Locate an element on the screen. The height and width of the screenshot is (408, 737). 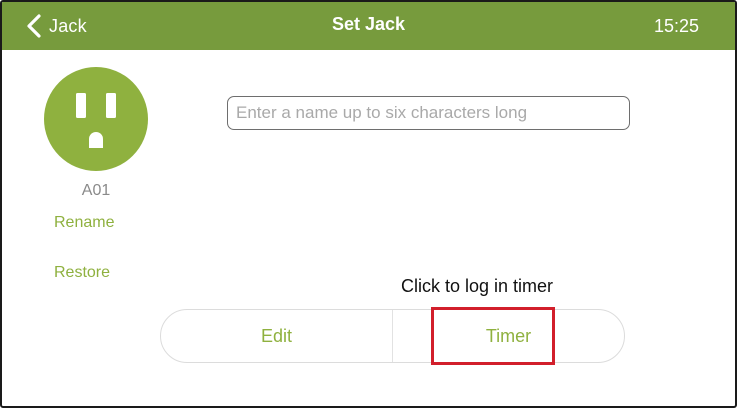
page-title: Set Jack is located at coordinates (368, 24).